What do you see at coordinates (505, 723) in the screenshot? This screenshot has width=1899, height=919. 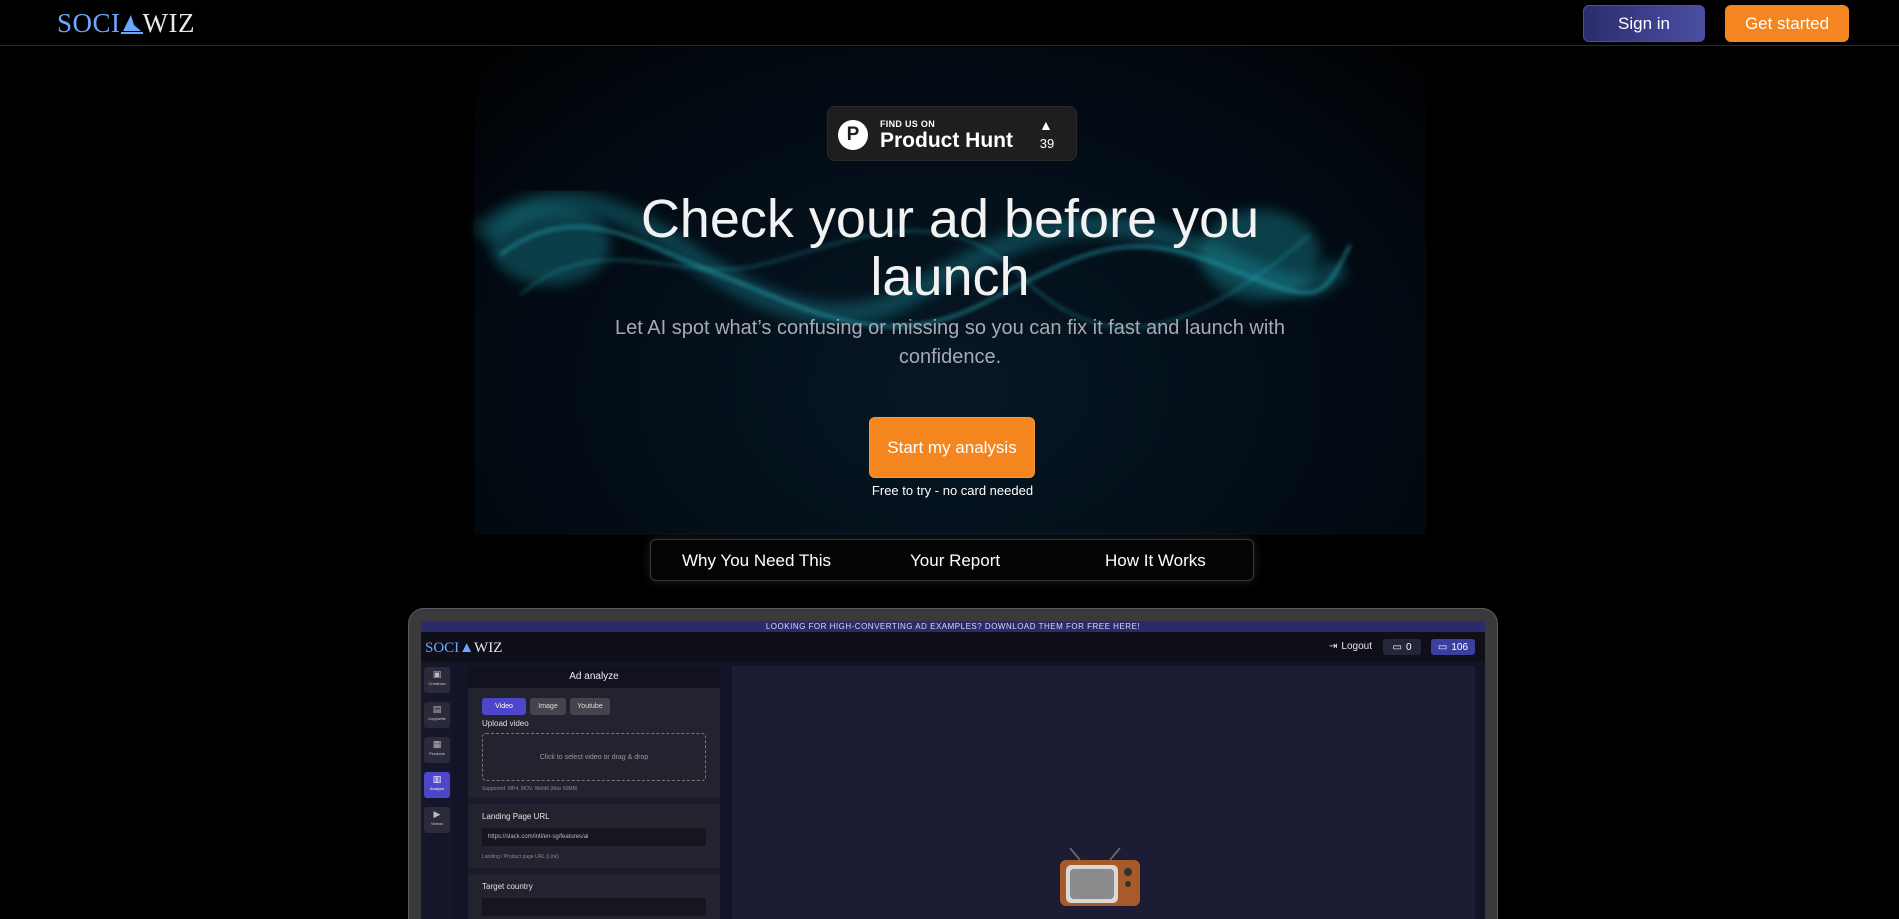 I see `upload-label: Upload video` at bounding box center [505, 723].